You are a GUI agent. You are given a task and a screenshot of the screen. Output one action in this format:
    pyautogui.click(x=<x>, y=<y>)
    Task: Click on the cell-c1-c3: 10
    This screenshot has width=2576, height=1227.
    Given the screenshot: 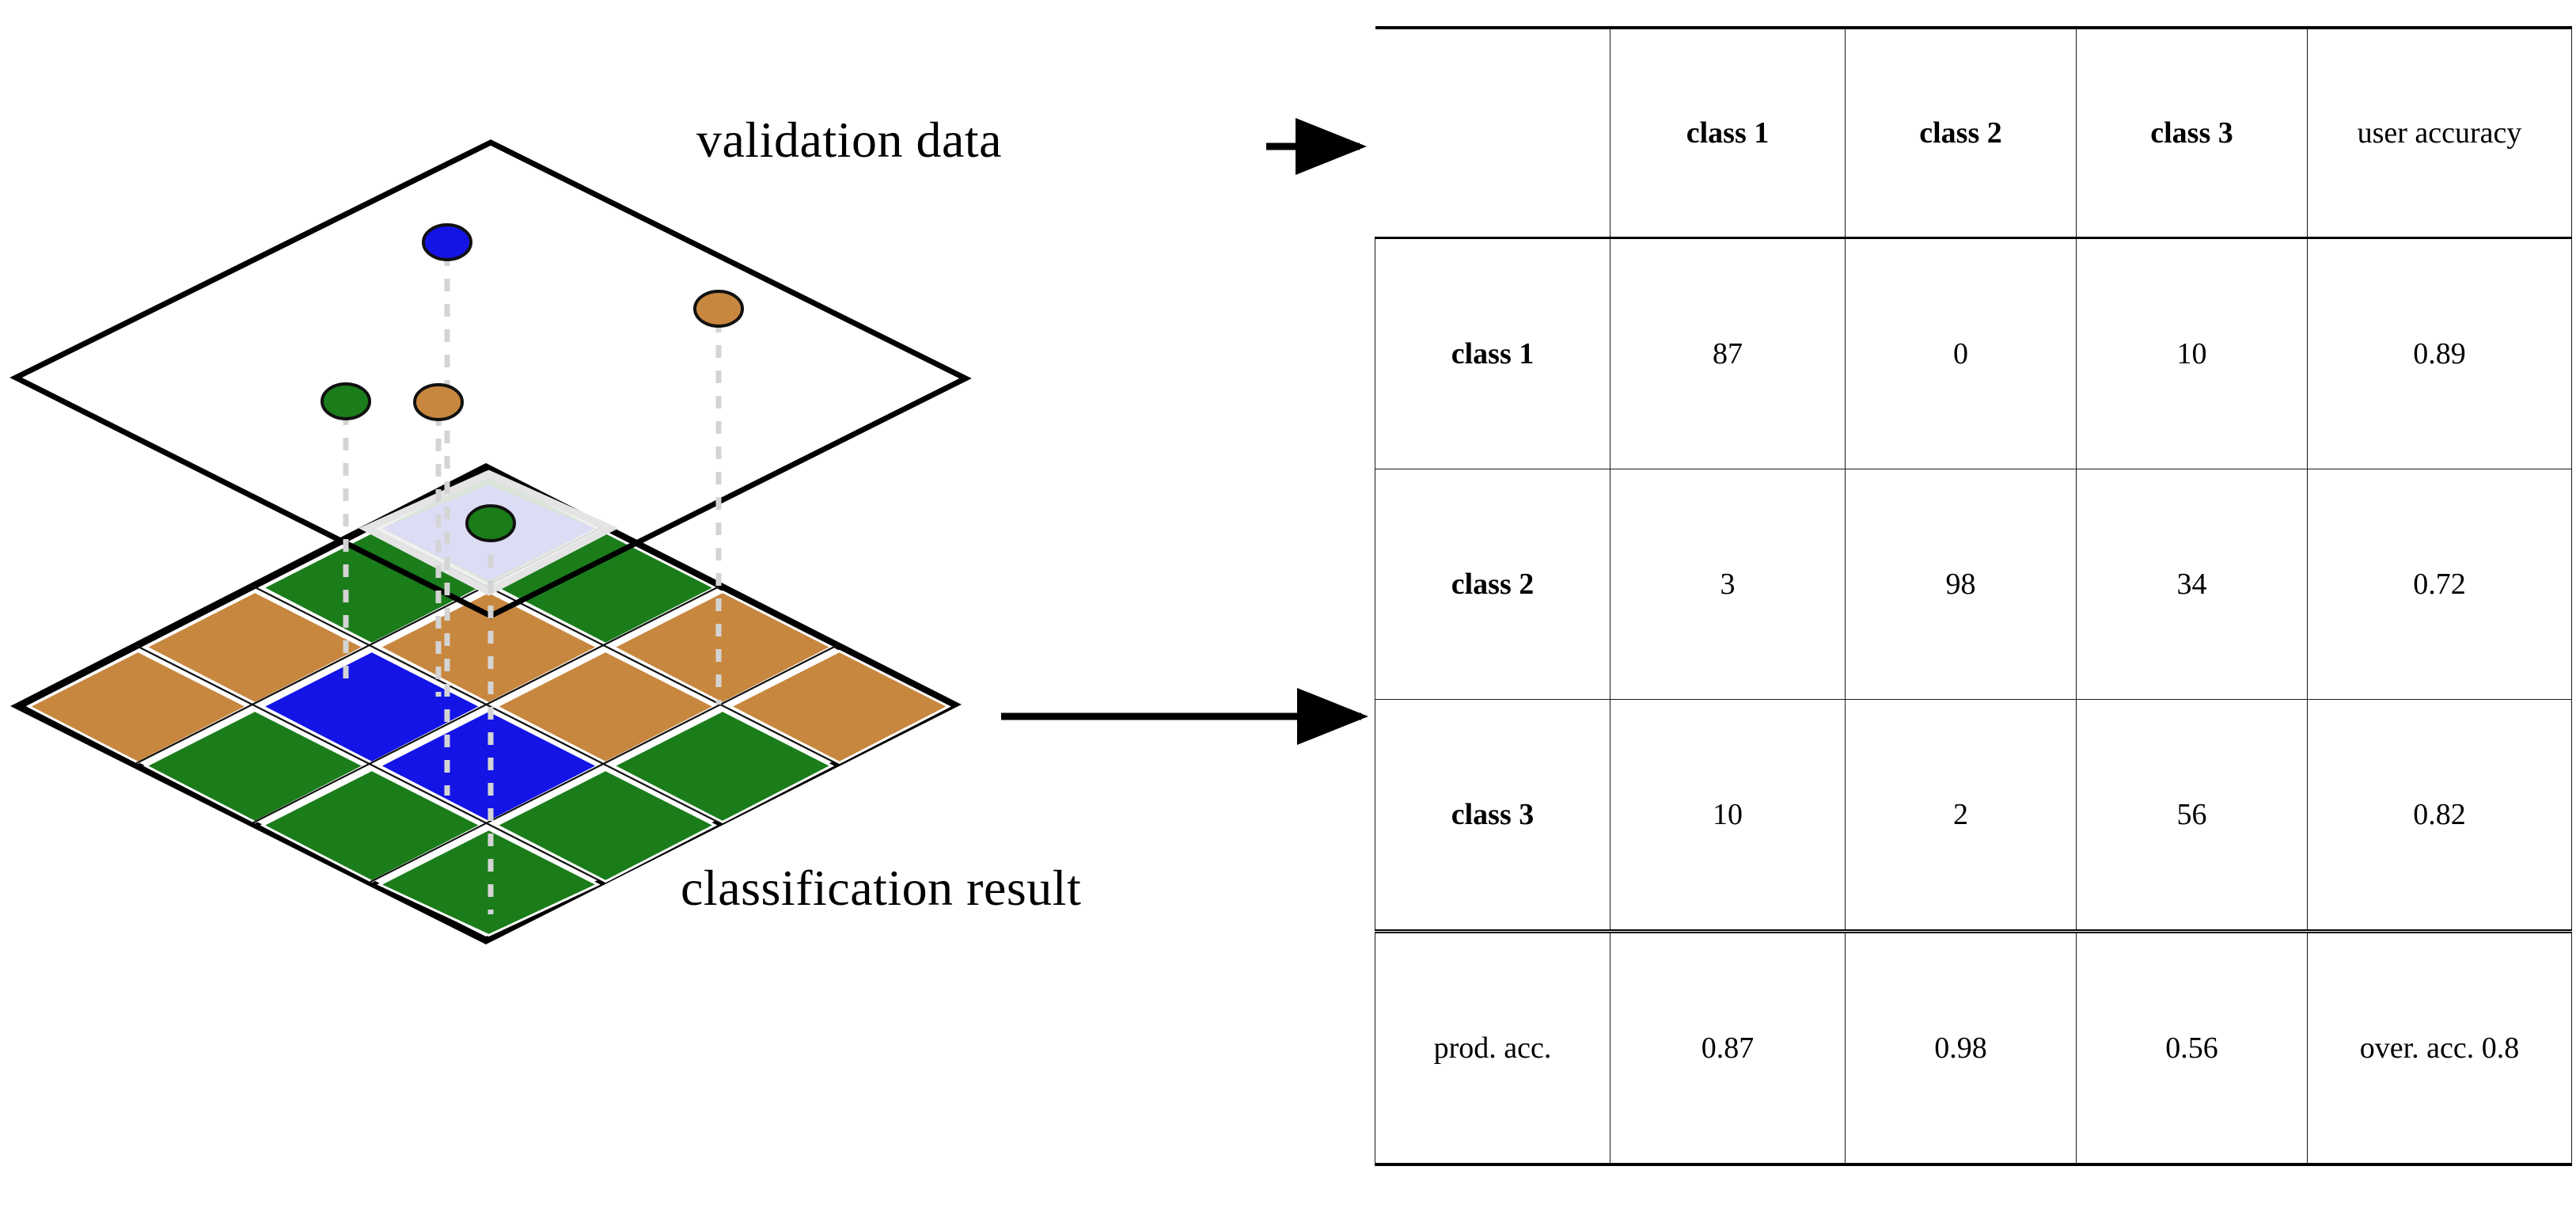 What is the action you would take?
    pyautogui.click(x=2192, y=353)
    